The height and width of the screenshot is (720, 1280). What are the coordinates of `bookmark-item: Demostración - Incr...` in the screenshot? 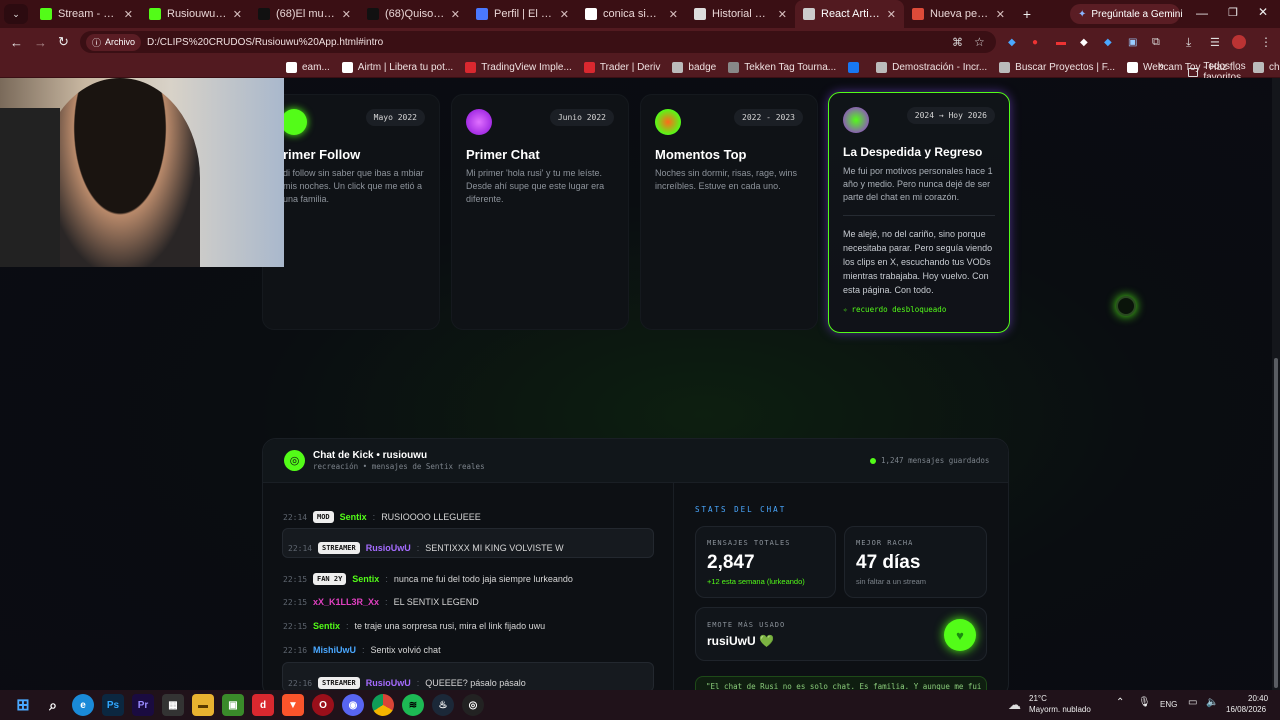 It's located at (931, 67).